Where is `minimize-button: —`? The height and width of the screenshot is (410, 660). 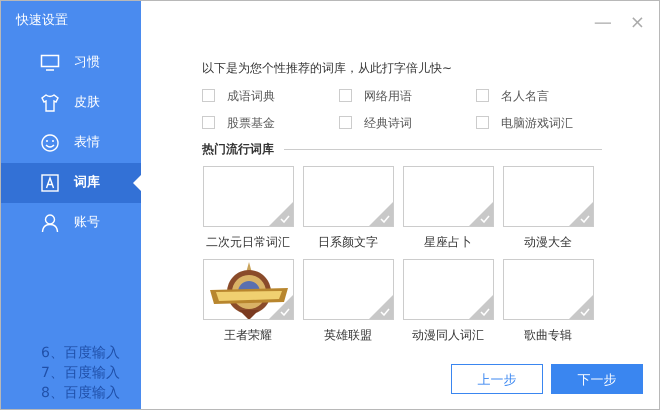 minimize-button: — is located at coordinates (603, 22).